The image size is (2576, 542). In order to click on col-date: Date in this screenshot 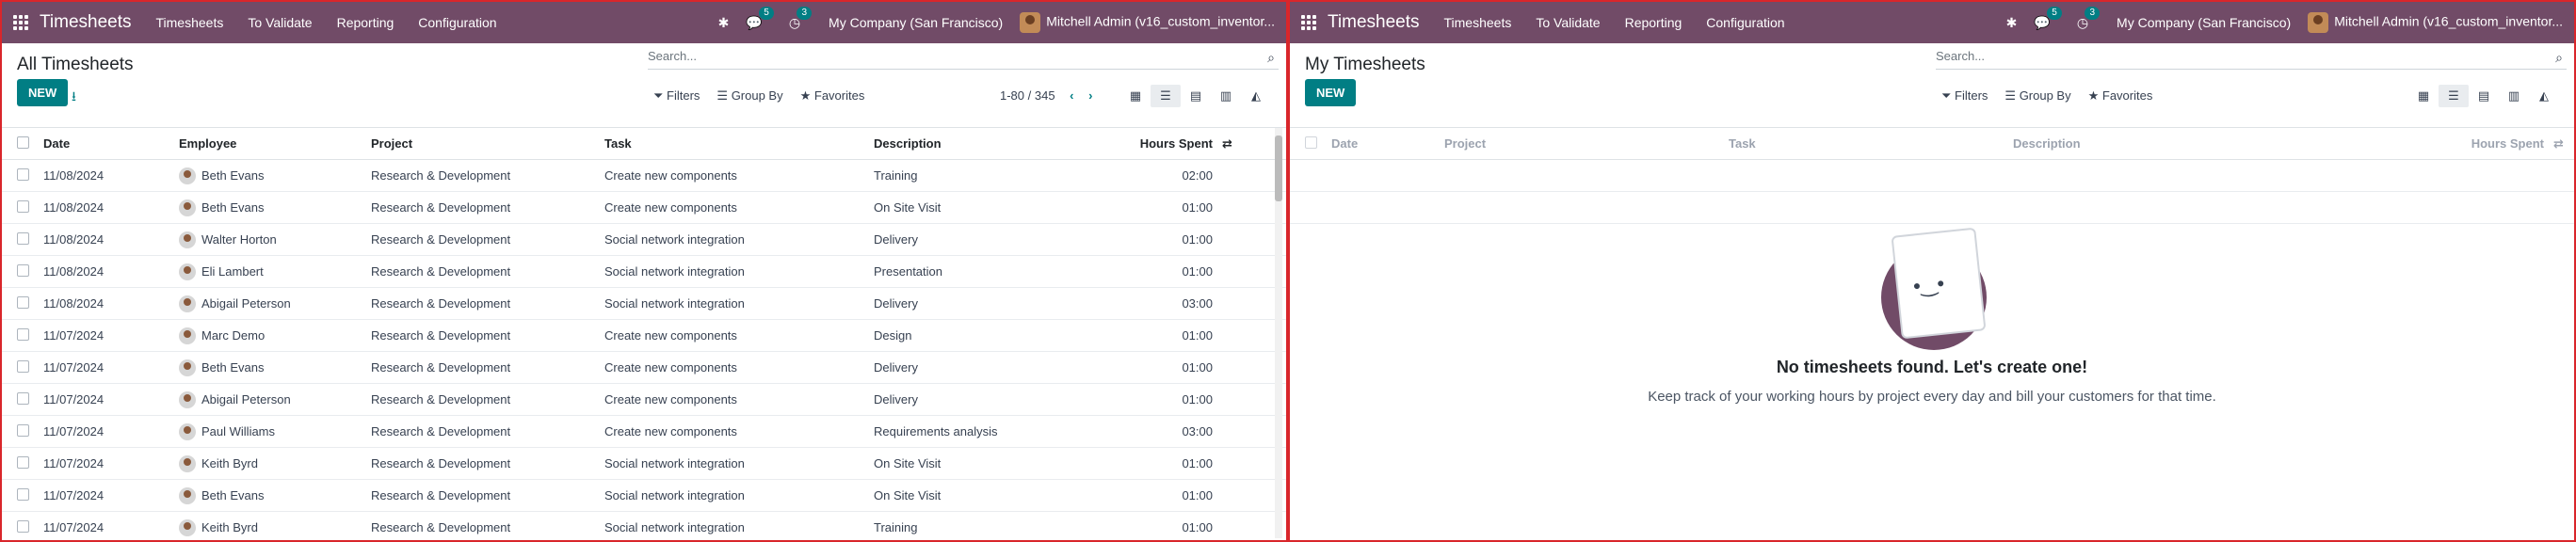, I will do `click(109, 143)`.